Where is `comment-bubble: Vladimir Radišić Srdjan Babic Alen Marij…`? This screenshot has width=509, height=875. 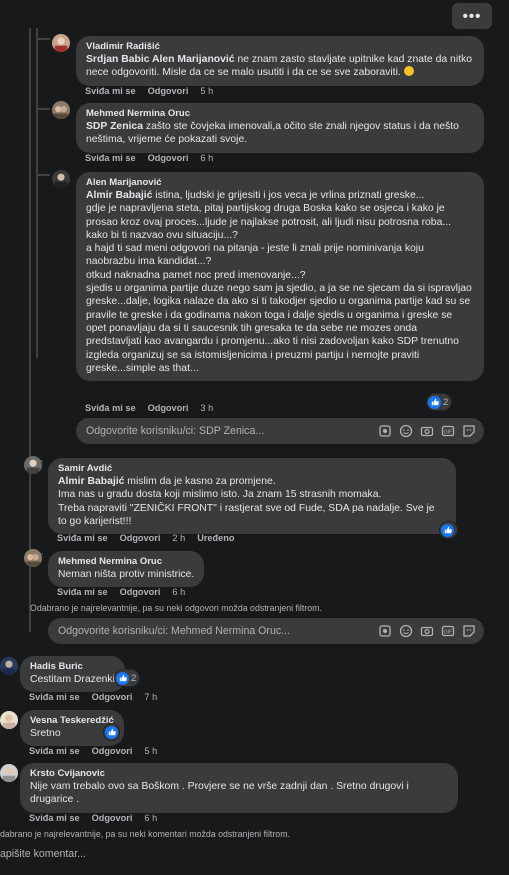 comment-bubble: Vladimir Radišić Srdjan Babic Alen Marij… is located at coordinates (280, 61).